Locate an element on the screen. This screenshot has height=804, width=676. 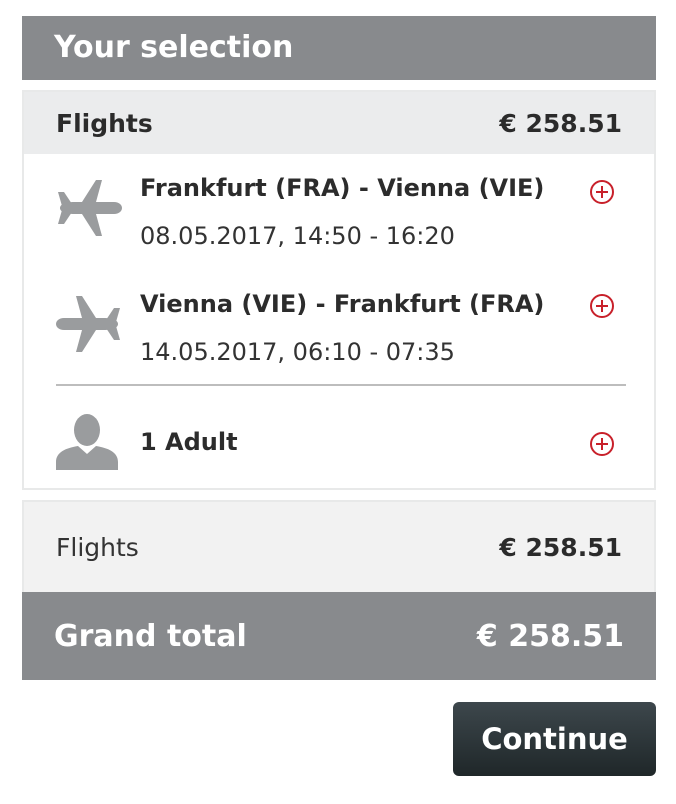
grand-total-price: € 258.51 is located at coordinates (550, 636).